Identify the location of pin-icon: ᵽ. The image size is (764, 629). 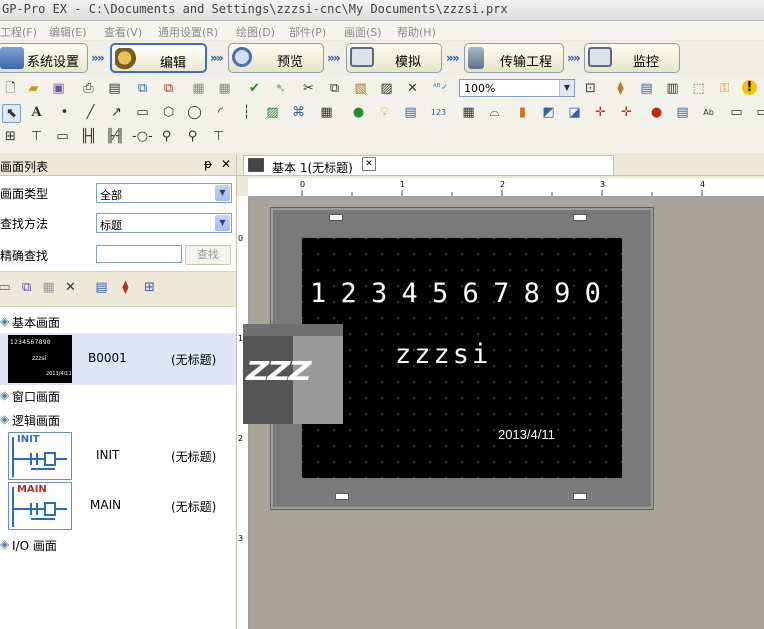
(208, 164).